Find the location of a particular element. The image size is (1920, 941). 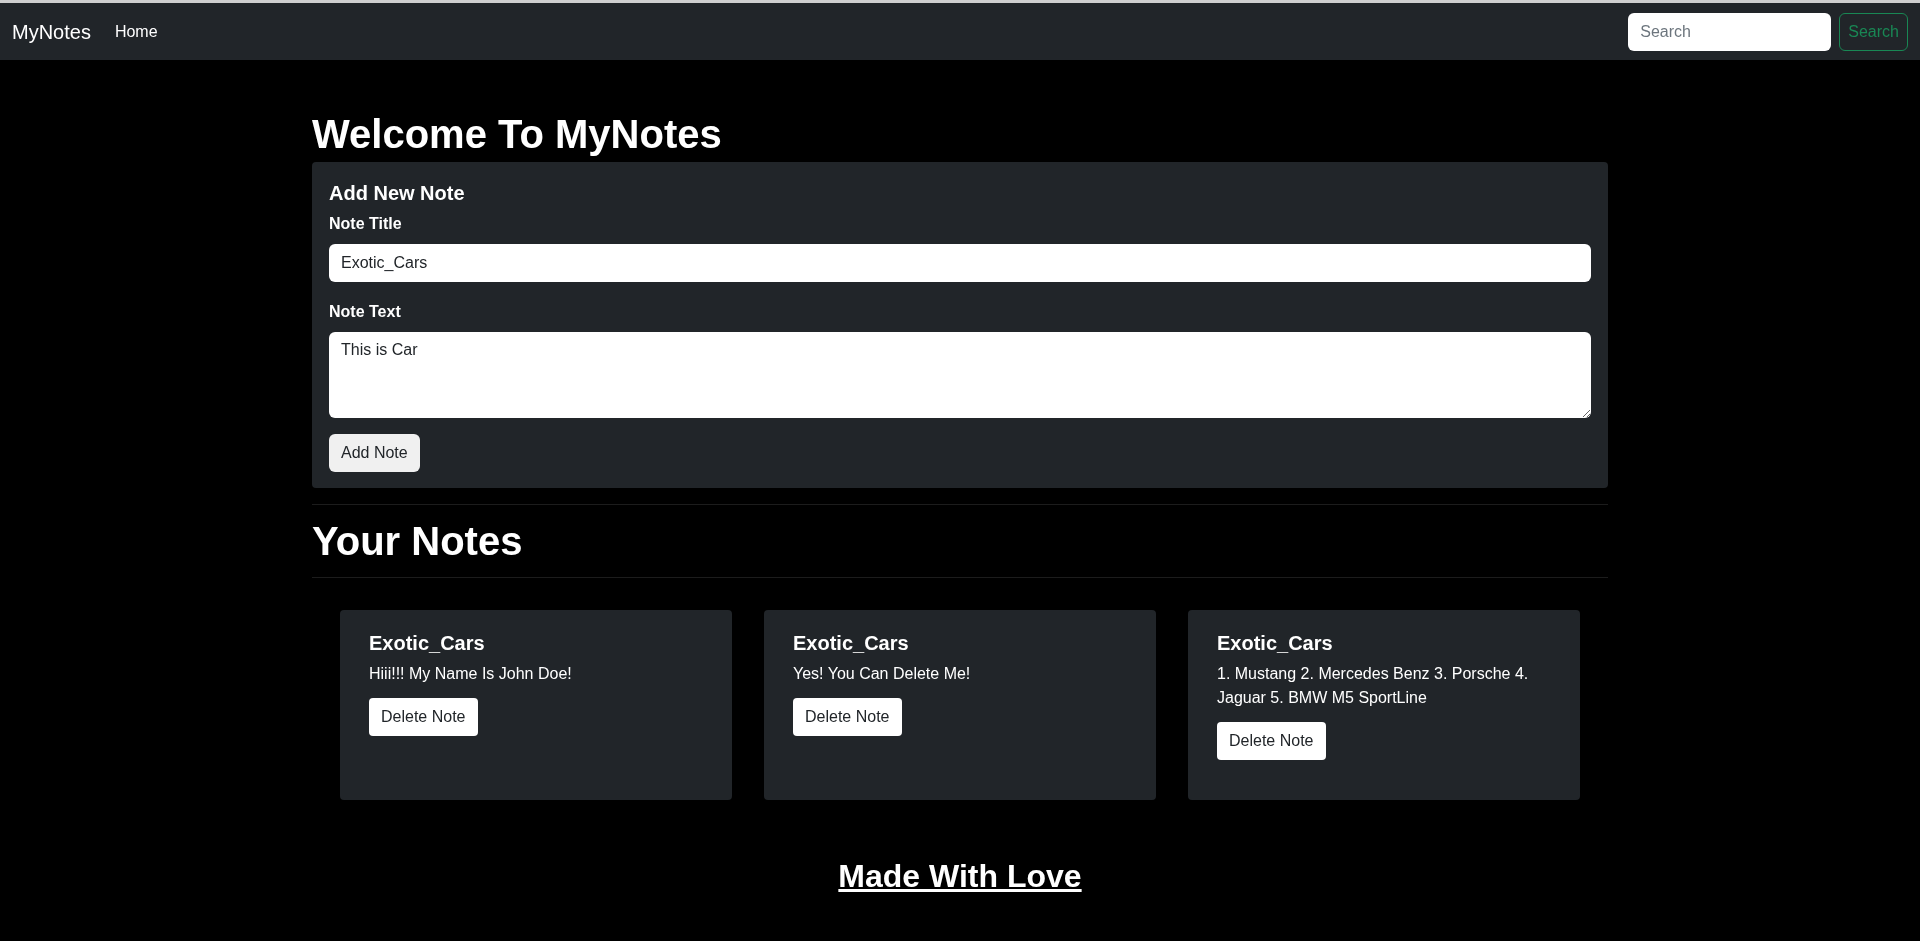

footer-link: Made With Love is located at coordinates (960, 876).